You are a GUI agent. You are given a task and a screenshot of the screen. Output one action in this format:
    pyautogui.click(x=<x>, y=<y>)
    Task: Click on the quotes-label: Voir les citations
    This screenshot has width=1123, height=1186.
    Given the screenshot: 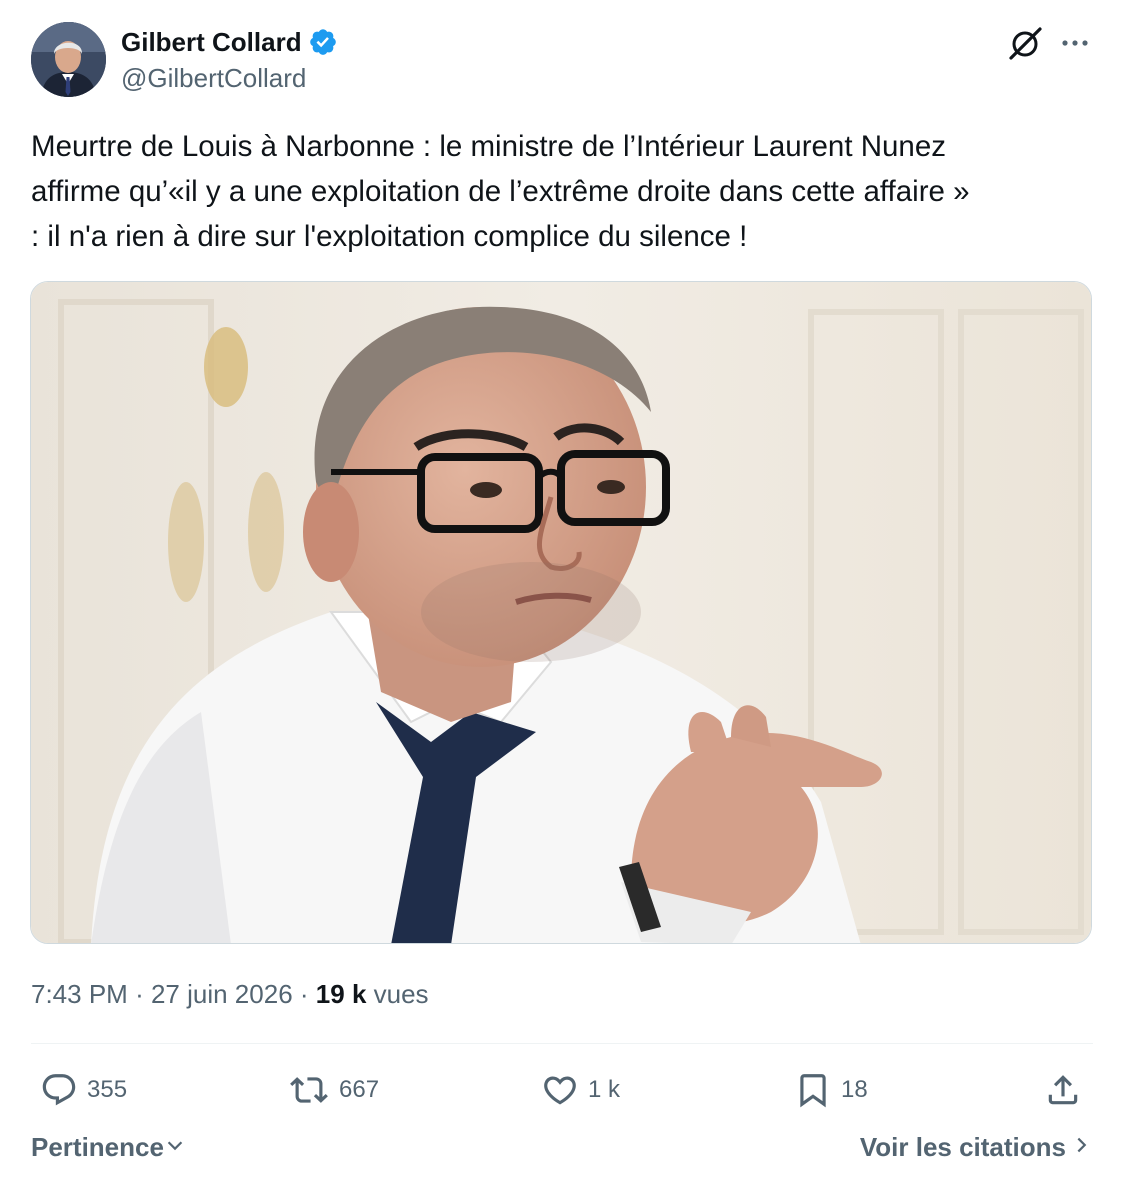 What is the action you would take?
    pyautogui.click(x=962, y=1147)
    